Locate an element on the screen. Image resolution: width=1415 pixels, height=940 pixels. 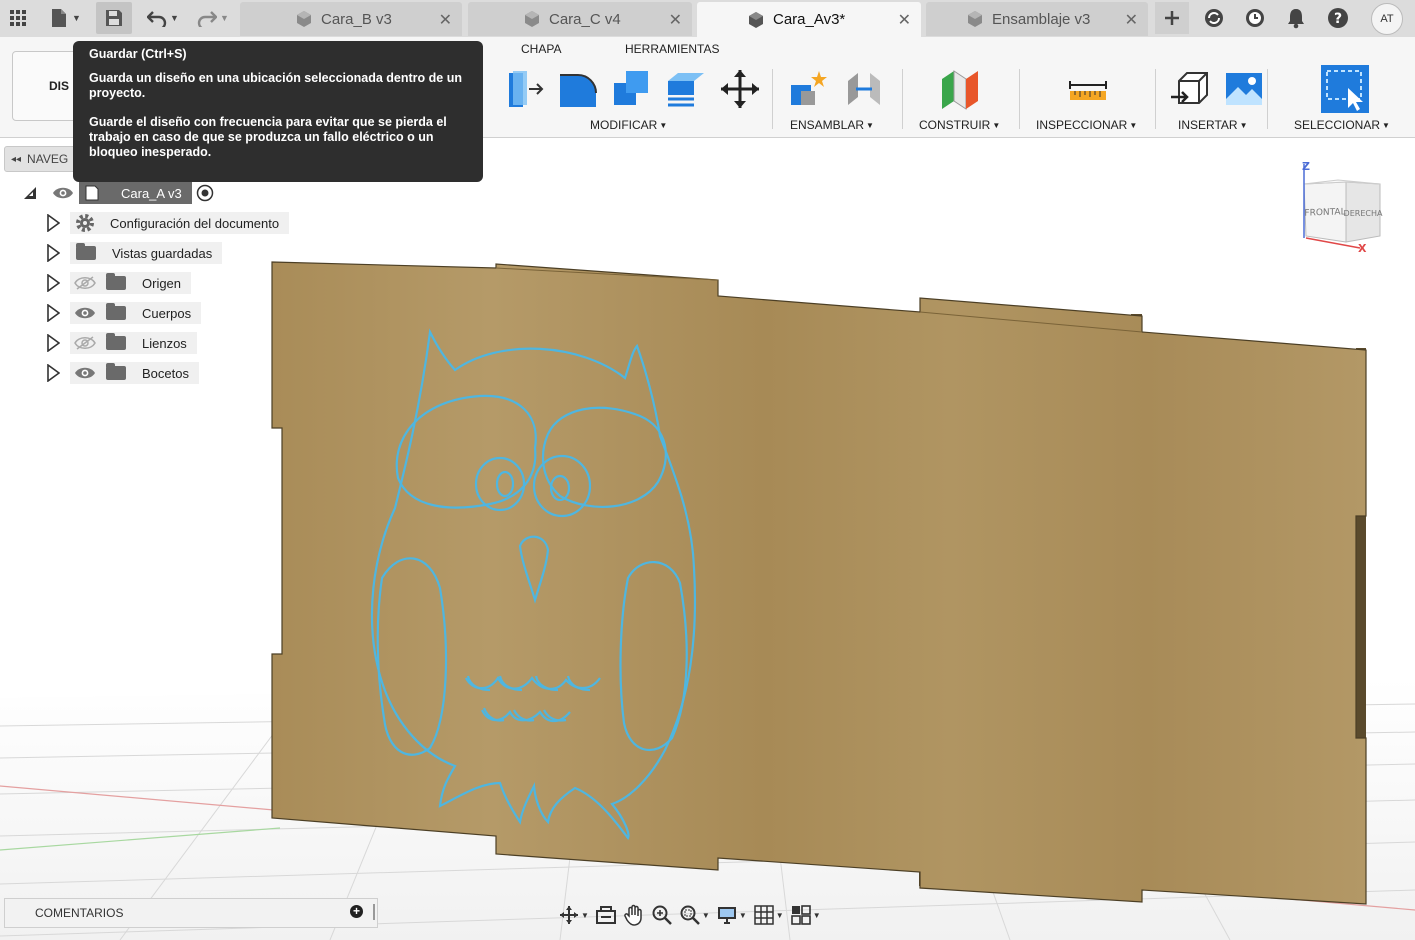
plus-icon is located at coordinates (1172, 18).